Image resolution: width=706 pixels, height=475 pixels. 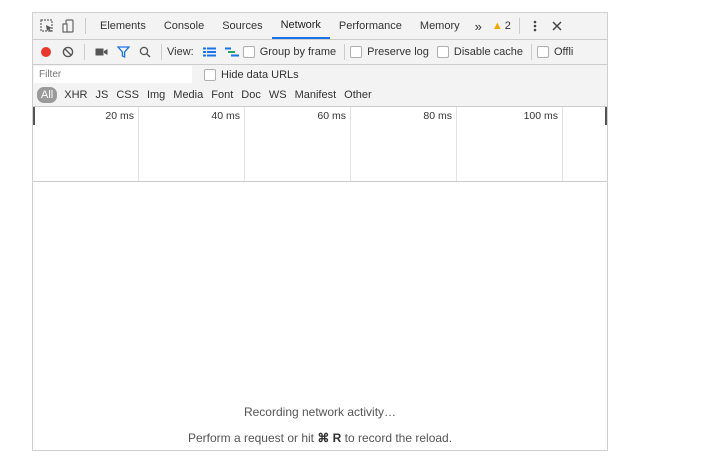 I want to click on tab-performance: Performance, so click(x=370, y=26).